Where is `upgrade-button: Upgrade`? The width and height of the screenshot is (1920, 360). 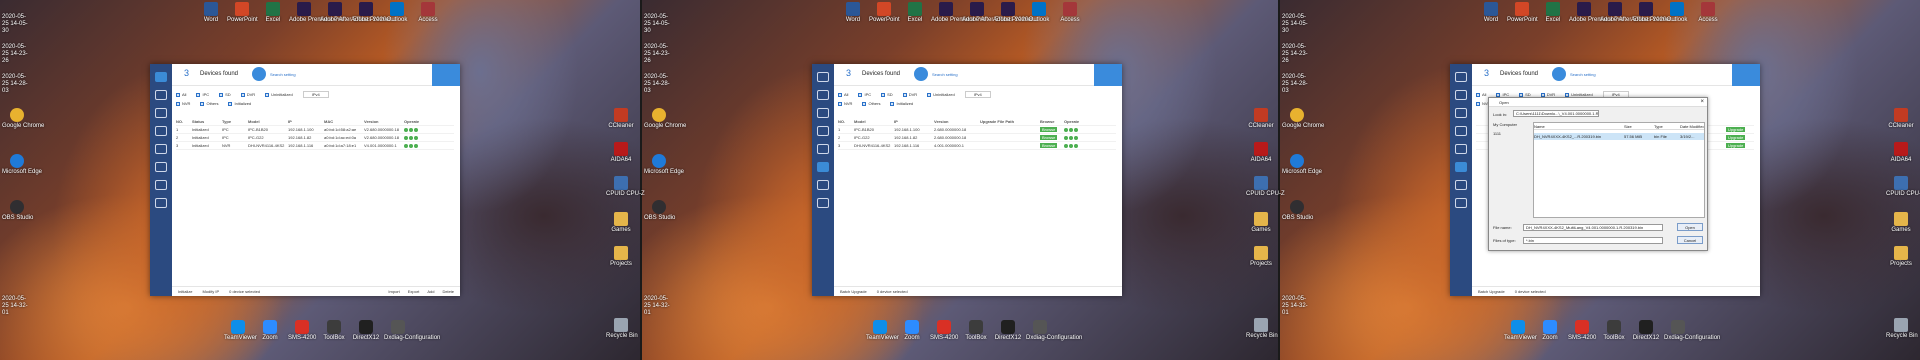 upgrade-button: Upgrade is located at coordinates (1736, 146).